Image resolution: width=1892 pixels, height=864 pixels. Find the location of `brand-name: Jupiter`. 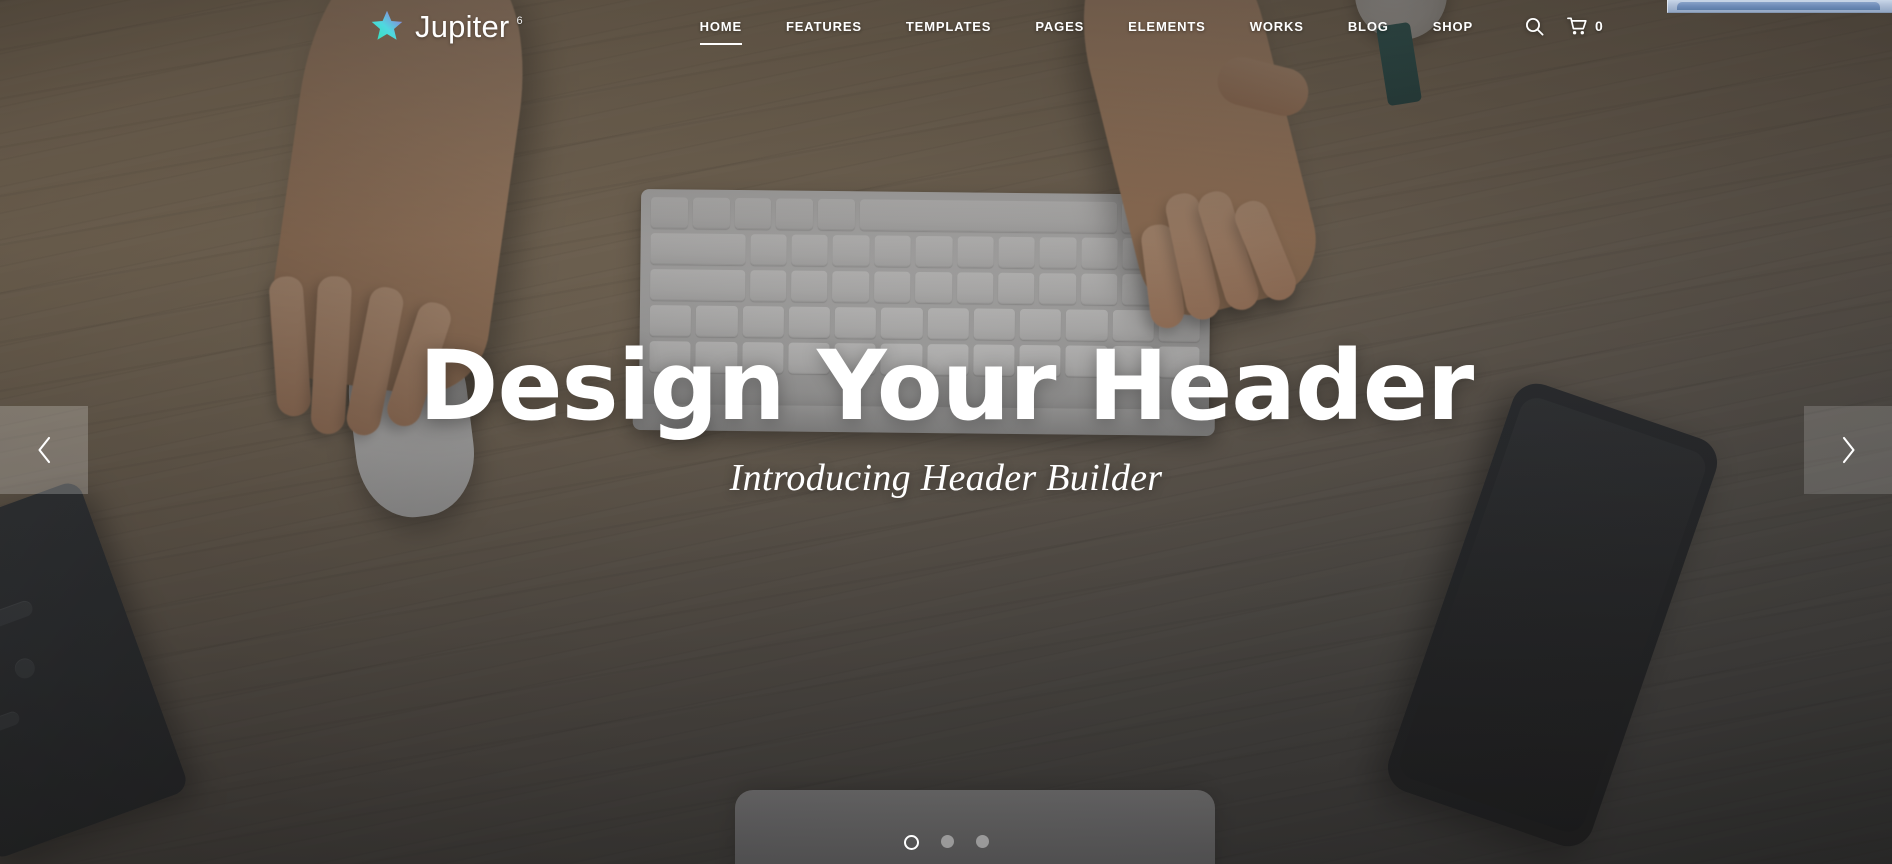

brand-name: Jupiter is located at coordinates (462, 26).